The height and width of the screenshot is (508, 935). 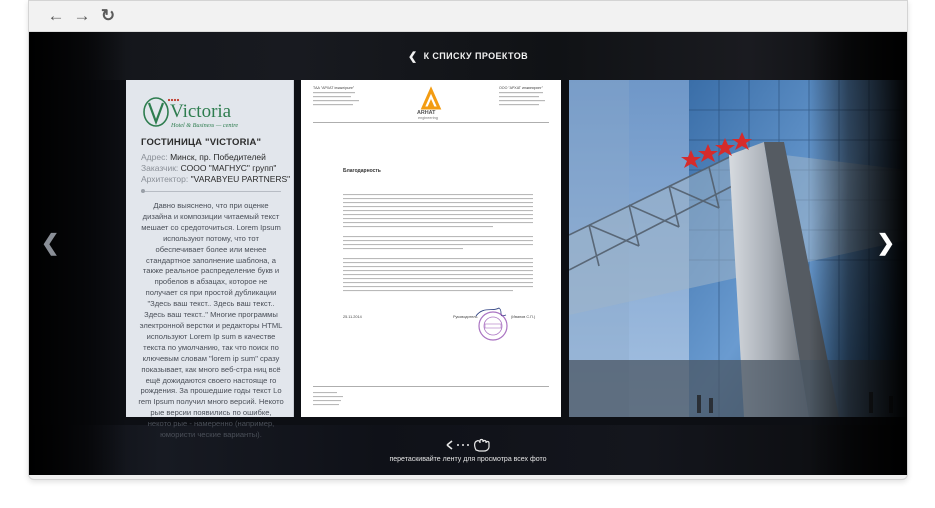 What do you see at coordinates (154, 157) in the screenshot?
I see `address-label: Адрес:` at bounding box center [154, 157].